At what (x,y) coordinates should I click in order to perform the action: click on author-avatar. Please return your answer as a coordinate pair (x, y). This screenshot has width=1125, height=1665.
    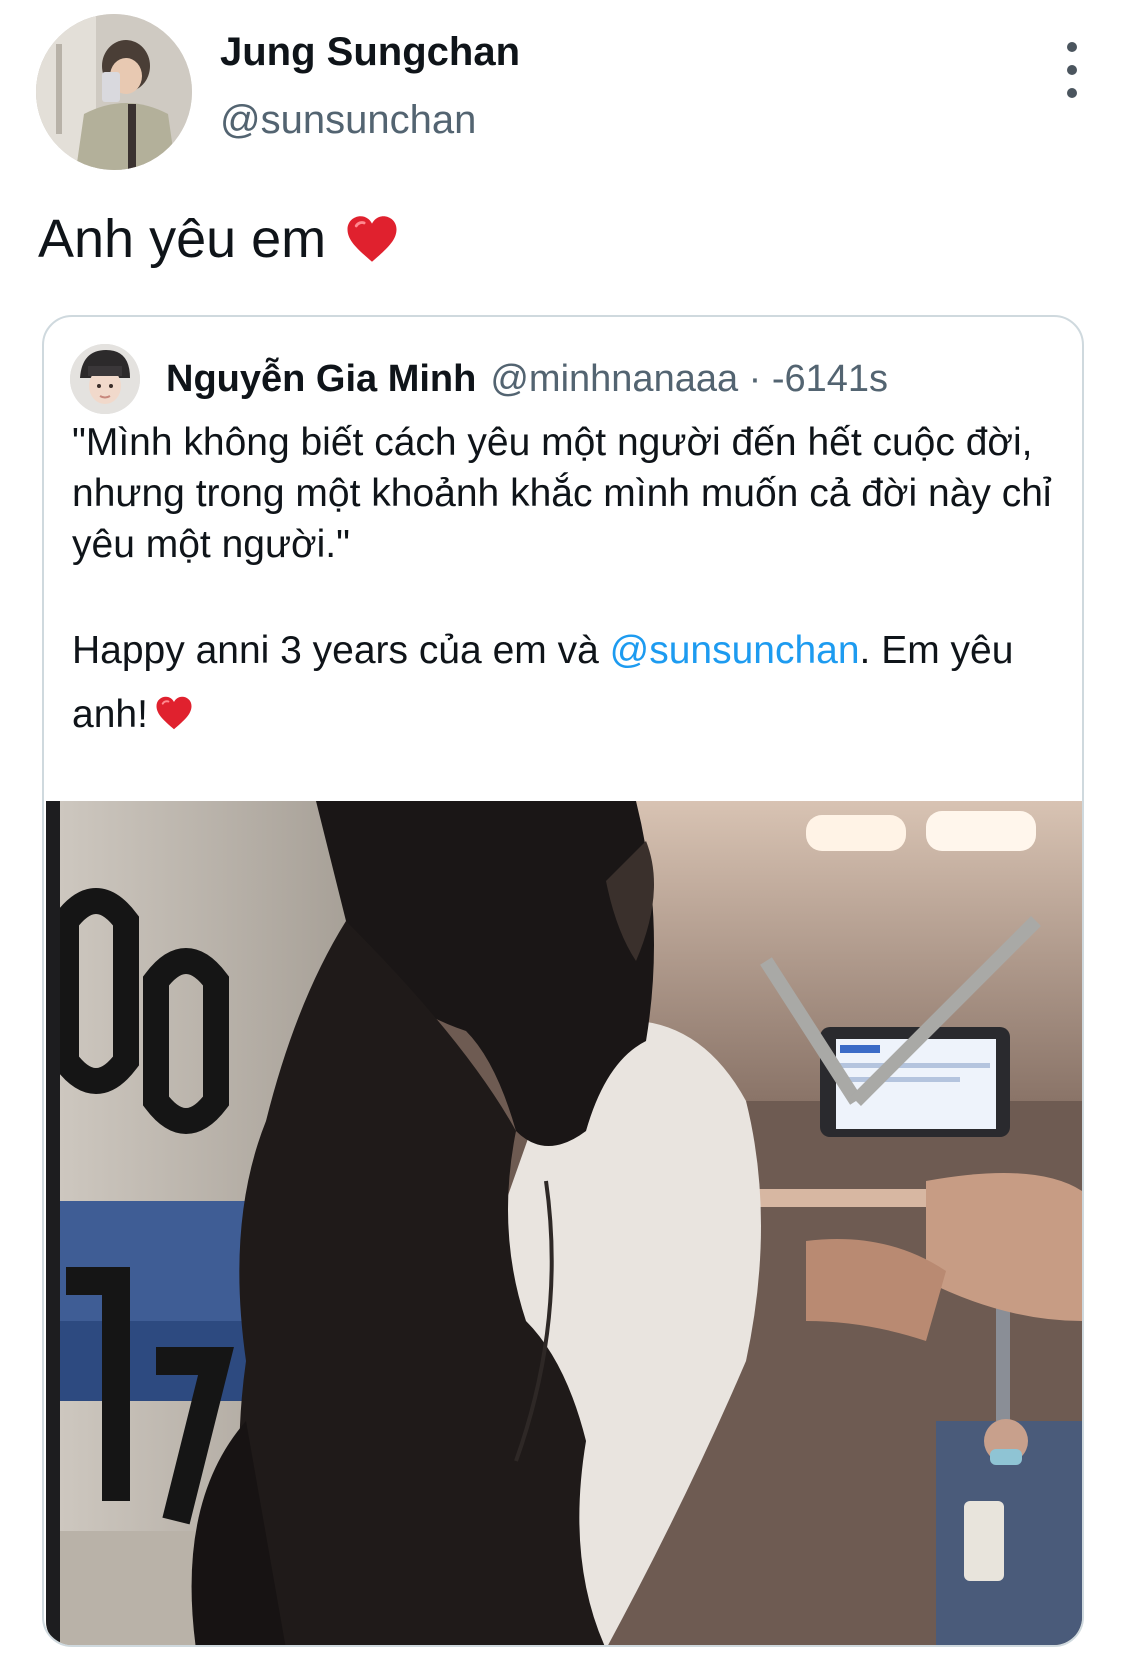
    Looking at the image, I should click on (114, 92).